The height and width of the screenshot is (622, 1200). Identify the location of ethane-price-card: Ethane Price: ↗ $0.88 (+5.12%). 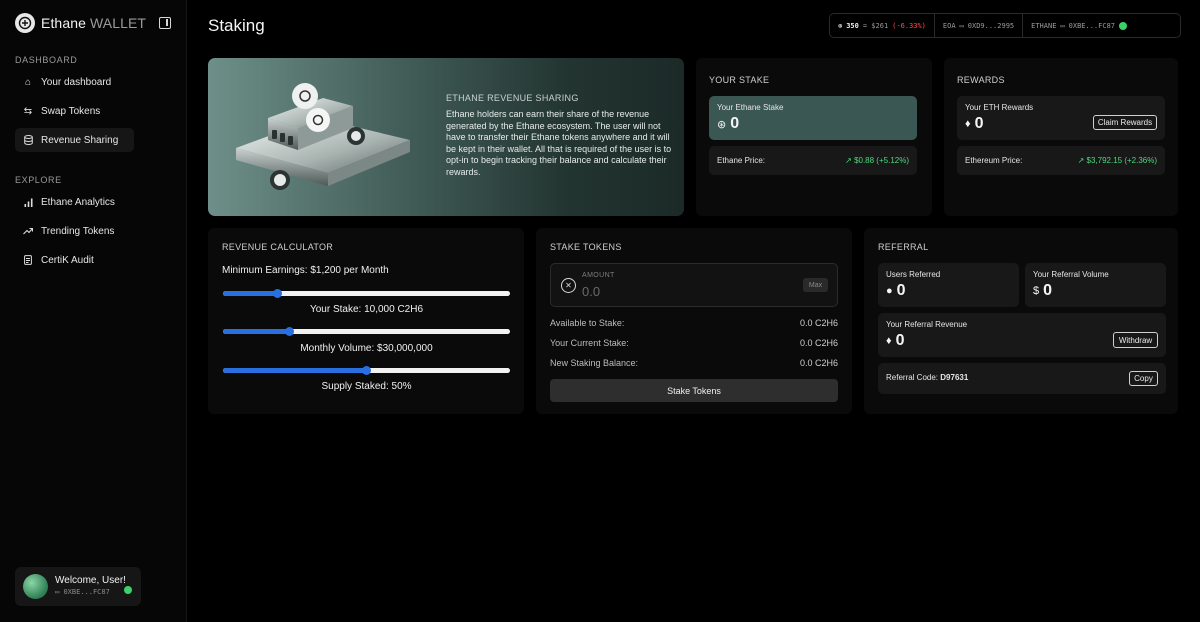
(813, 160).